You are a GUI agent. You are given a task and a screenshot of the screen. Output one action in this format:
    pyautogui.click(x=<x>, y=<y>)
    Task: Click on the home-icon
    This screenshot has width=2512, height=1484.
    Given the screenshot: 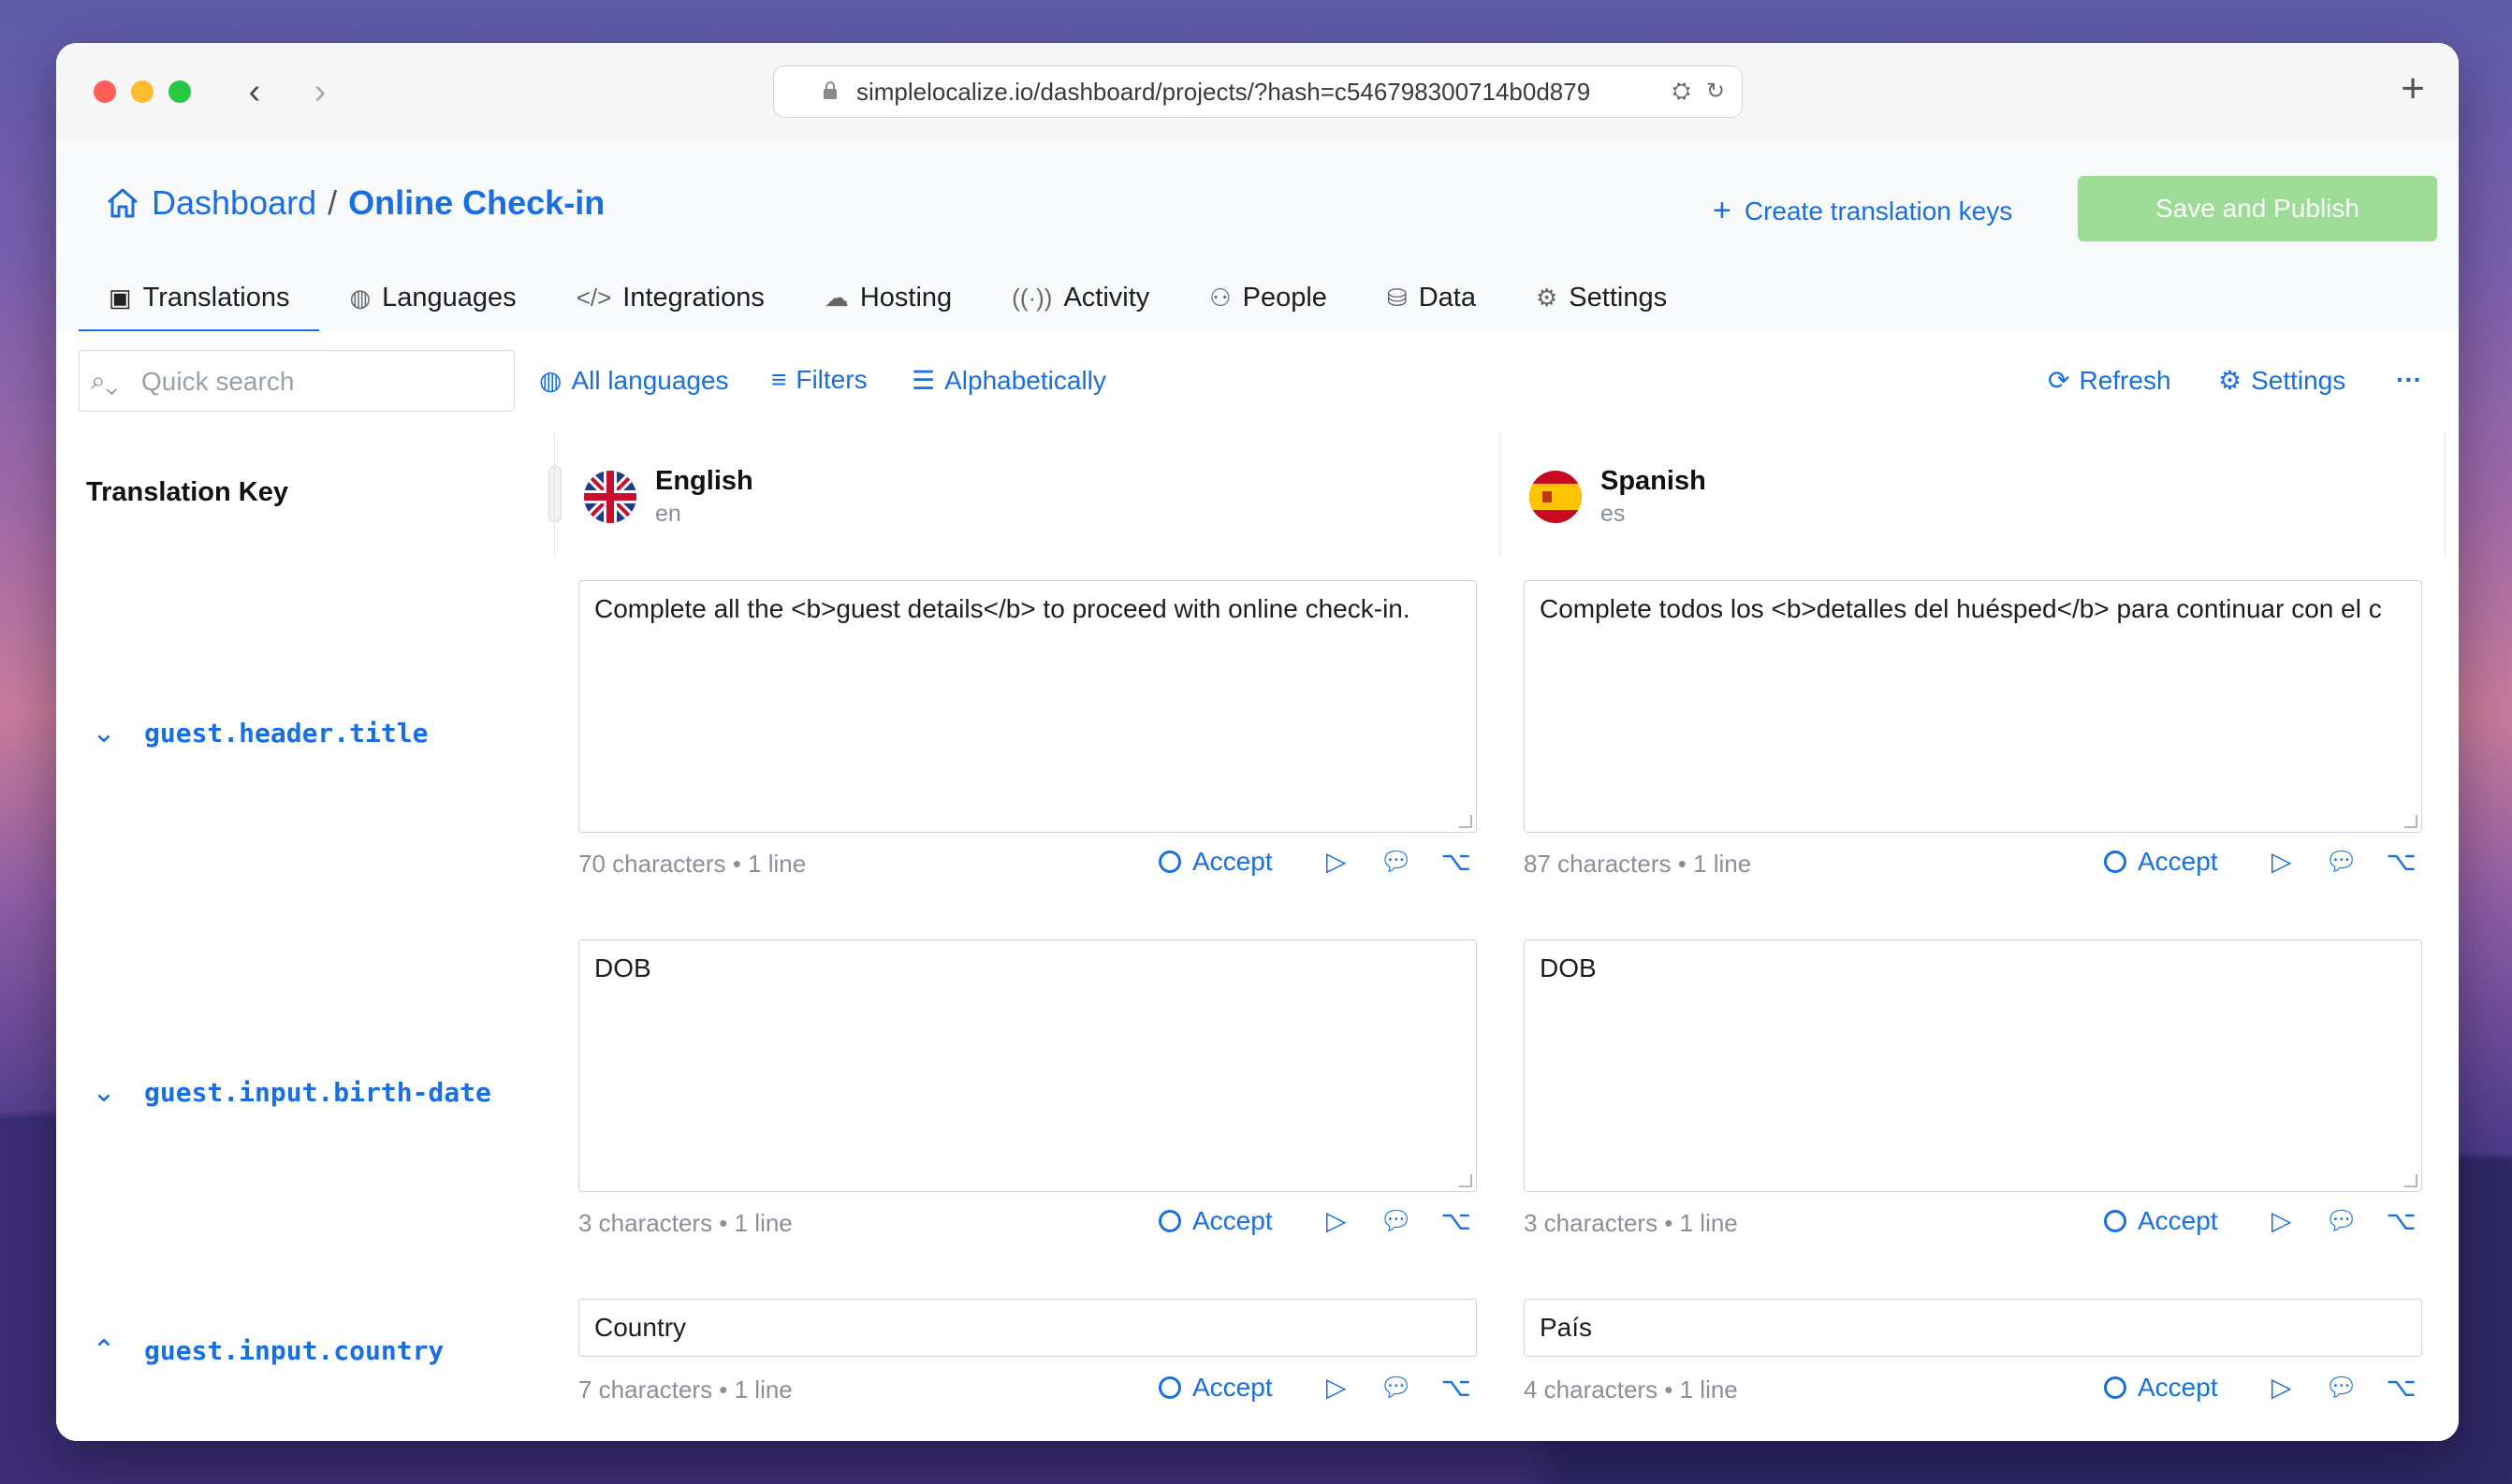 What is the action you would take?
    pyautogui.click(x=122, y=203)
    